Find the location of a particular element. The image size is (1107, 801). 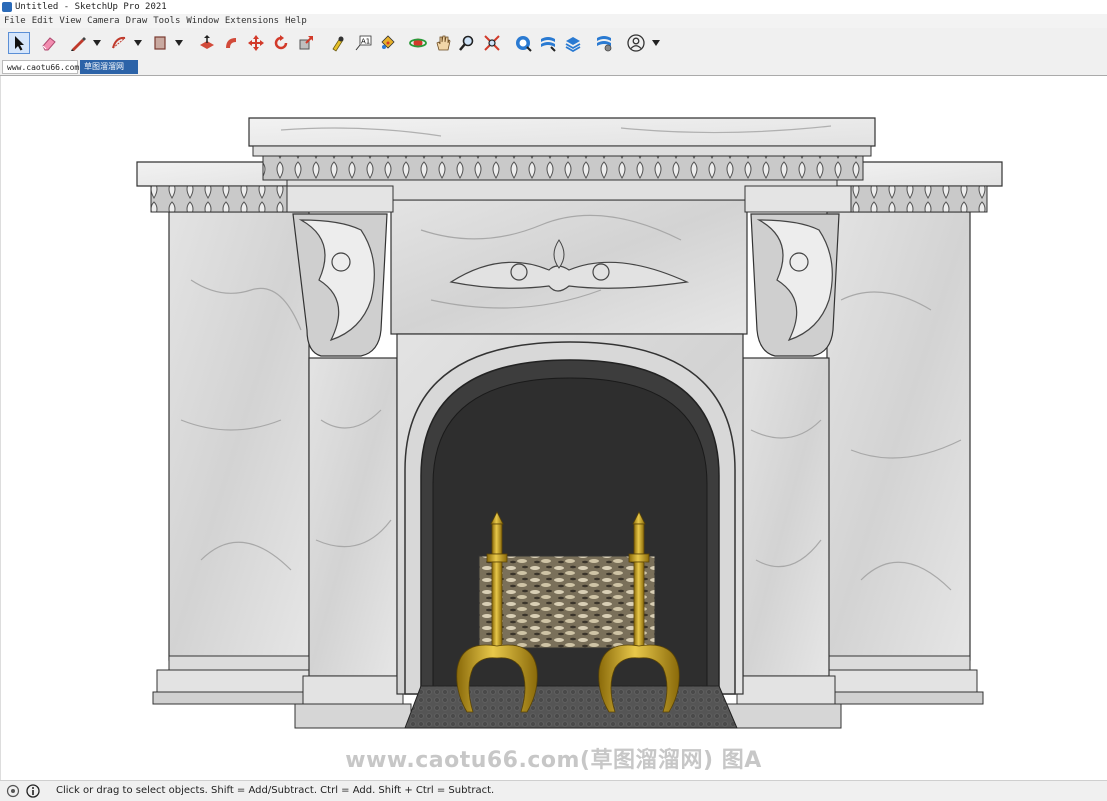

extension-warehouse-button is located at coordinates (548, 43).